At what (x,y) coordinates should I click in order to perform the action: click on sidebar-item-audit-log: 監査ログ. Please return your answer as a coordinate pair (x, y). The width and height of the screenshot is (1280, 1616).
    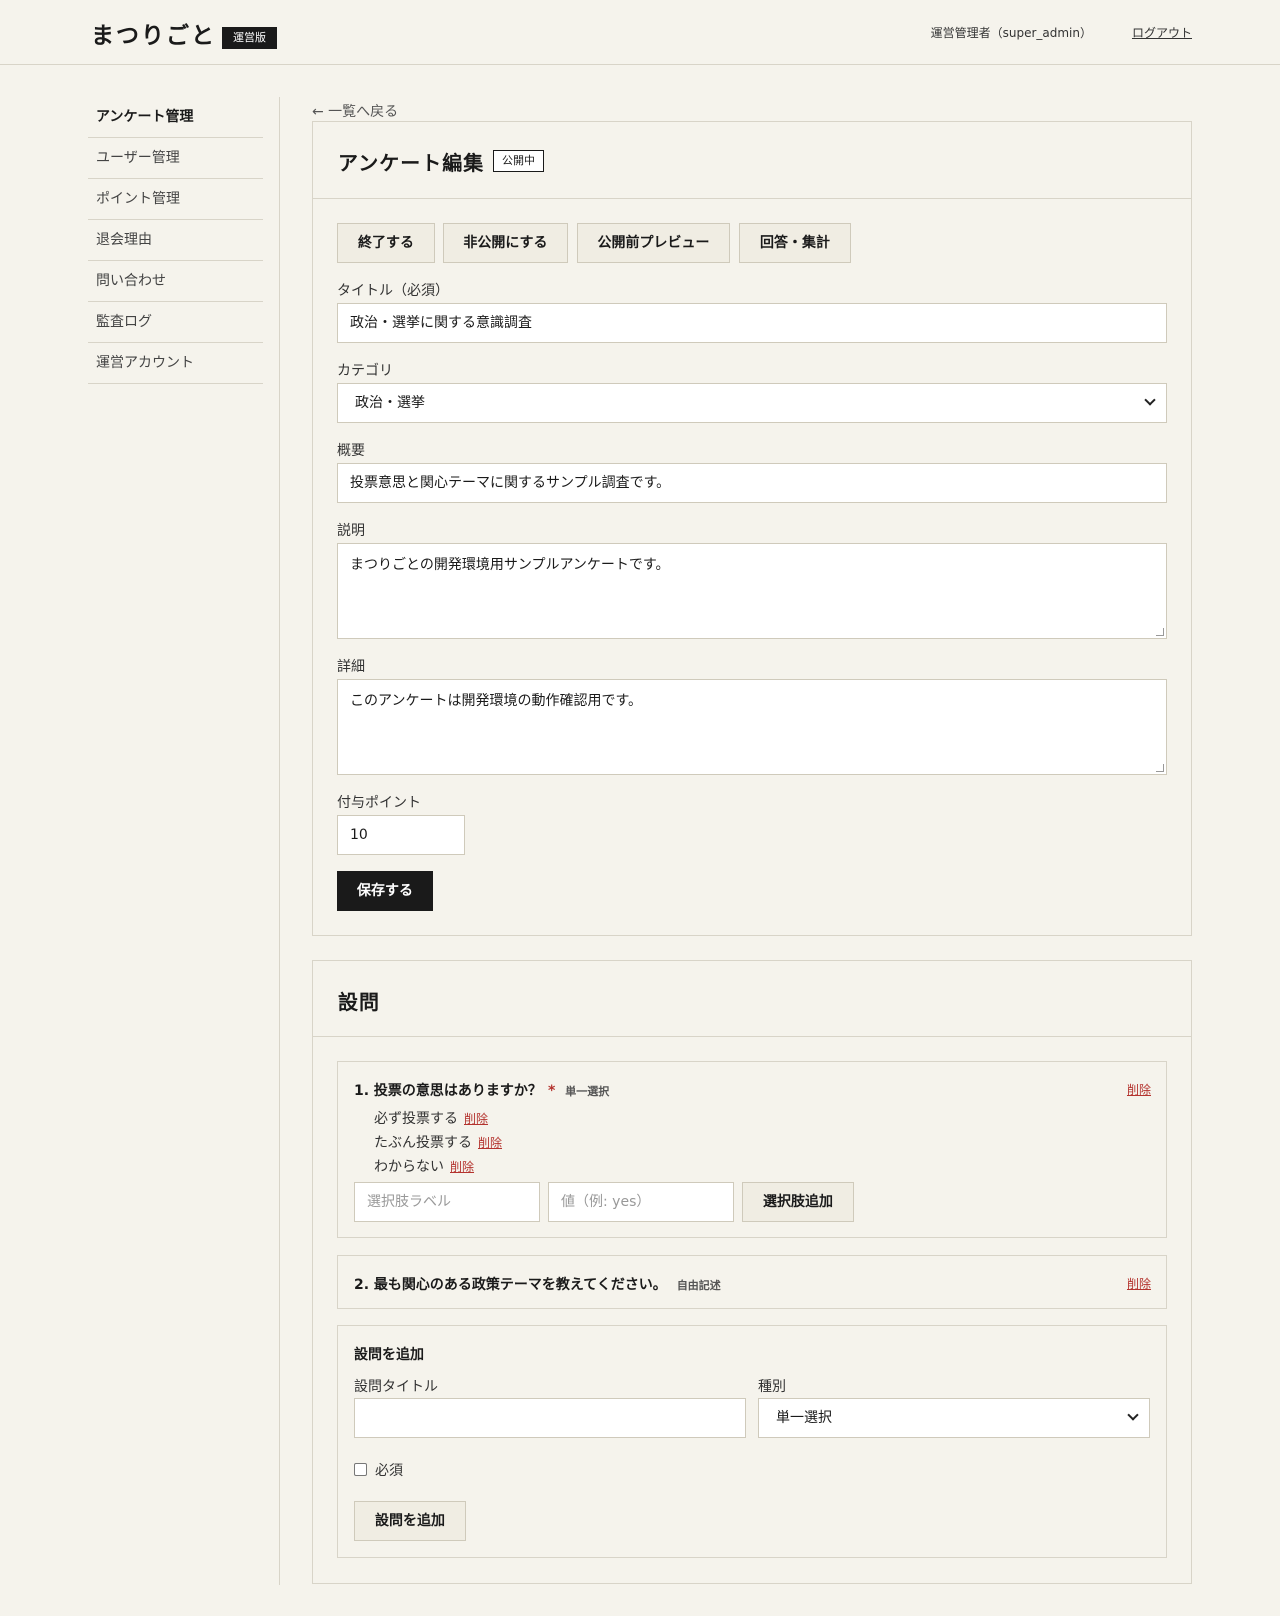
    Looking at the image, I should click on (175, 322).